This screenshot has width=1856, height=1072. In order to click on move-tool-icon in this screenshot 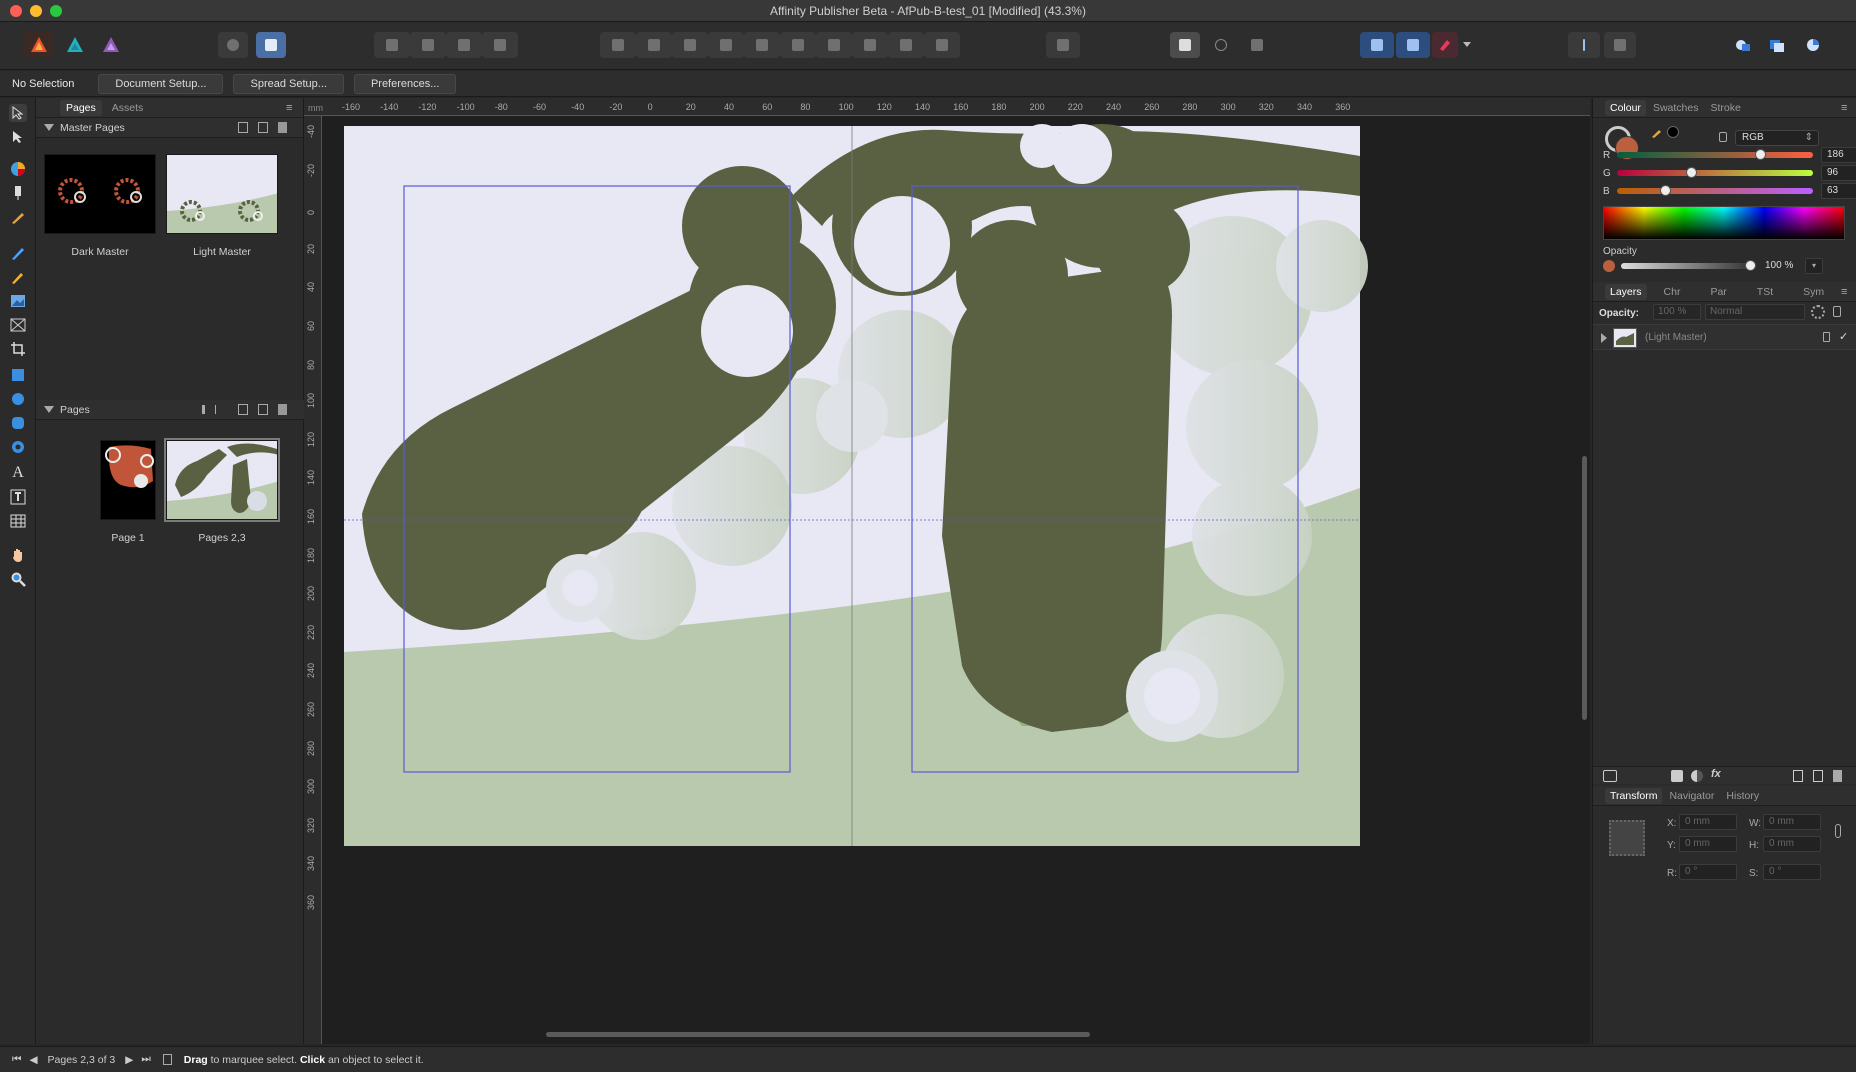, I will do `click(18, 113)`.